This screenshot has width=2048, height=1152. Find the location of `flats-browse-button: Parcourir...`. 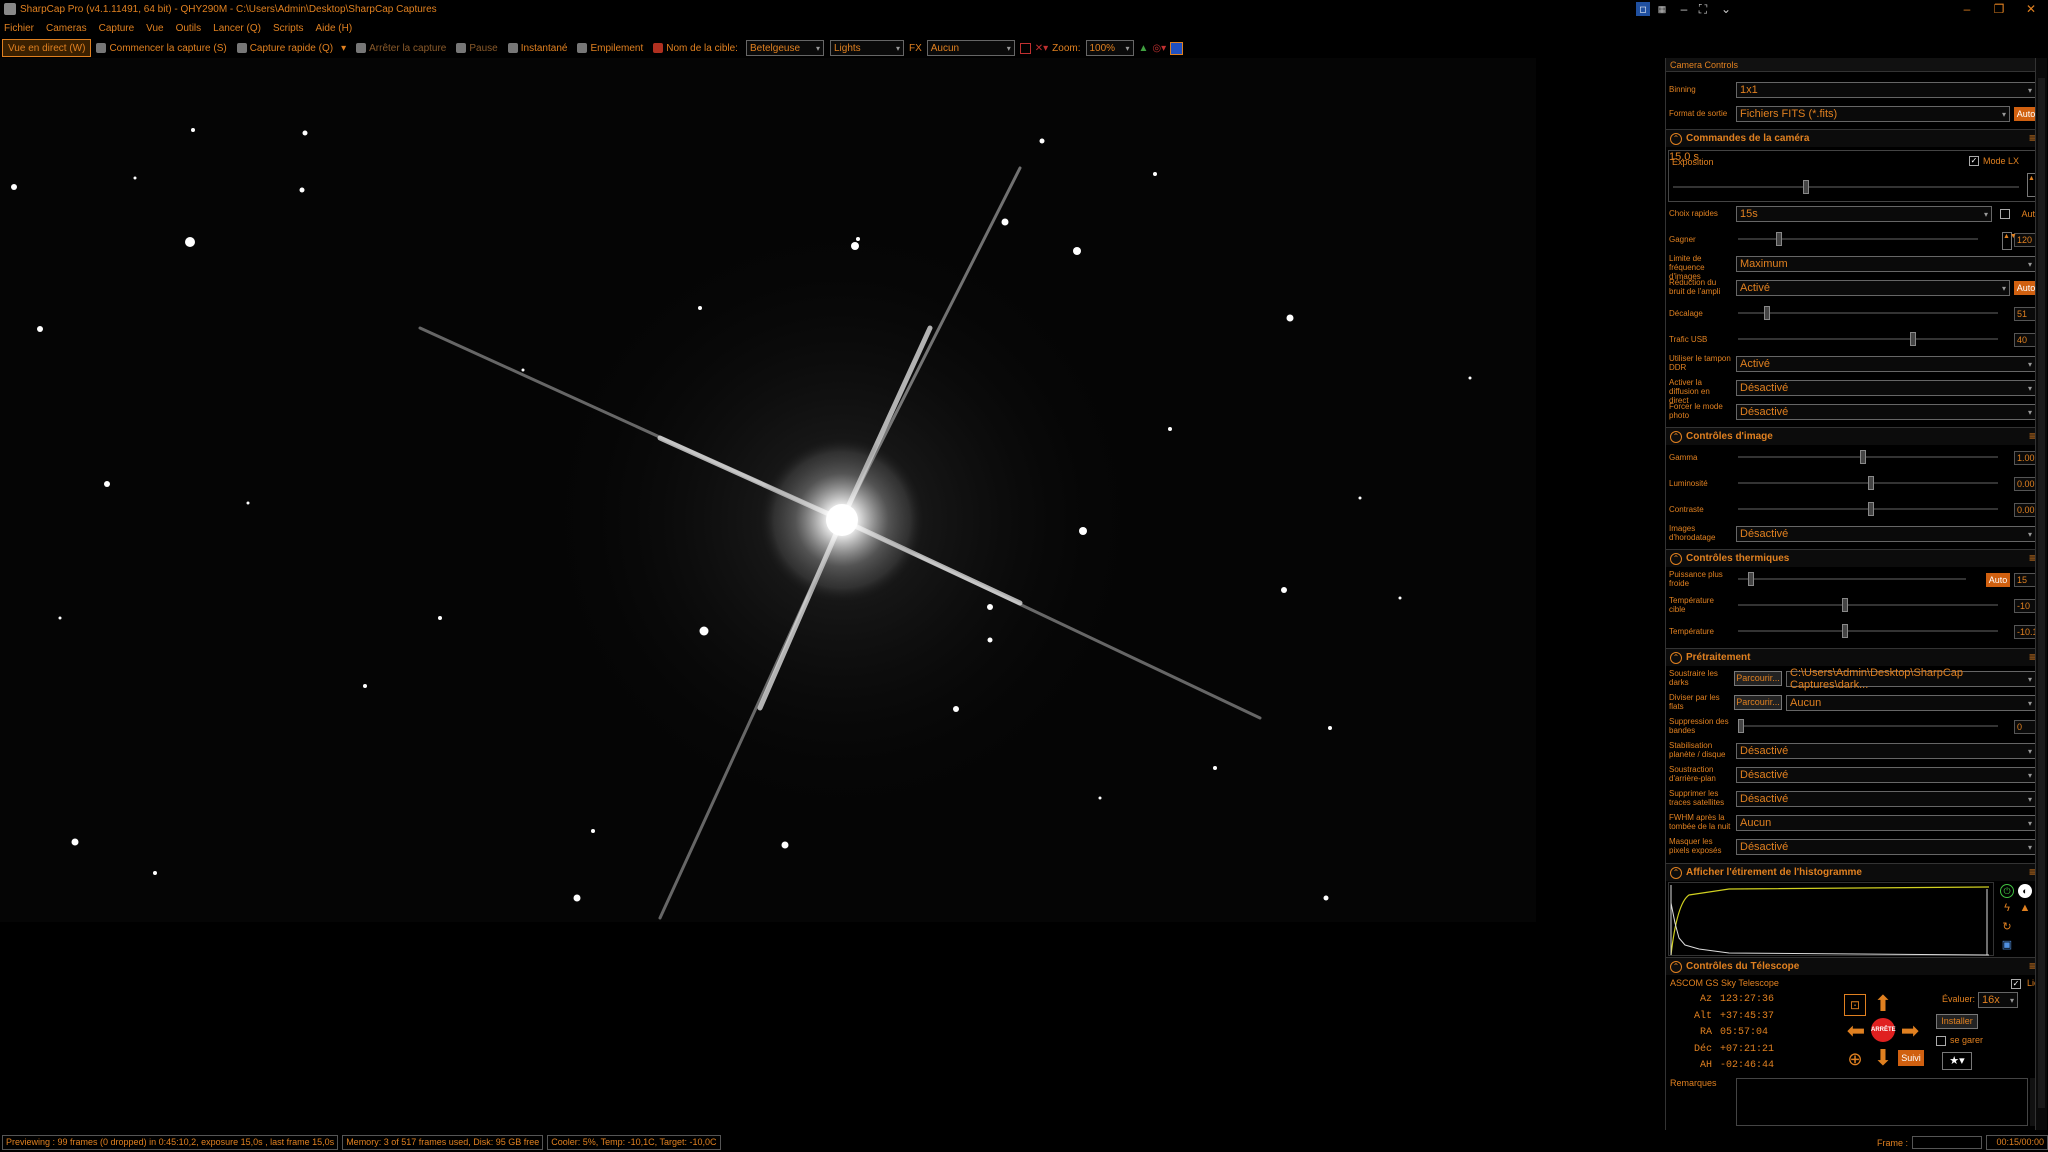

flats-browse-button: Parcourir... is located at coordinates (1758, 702).